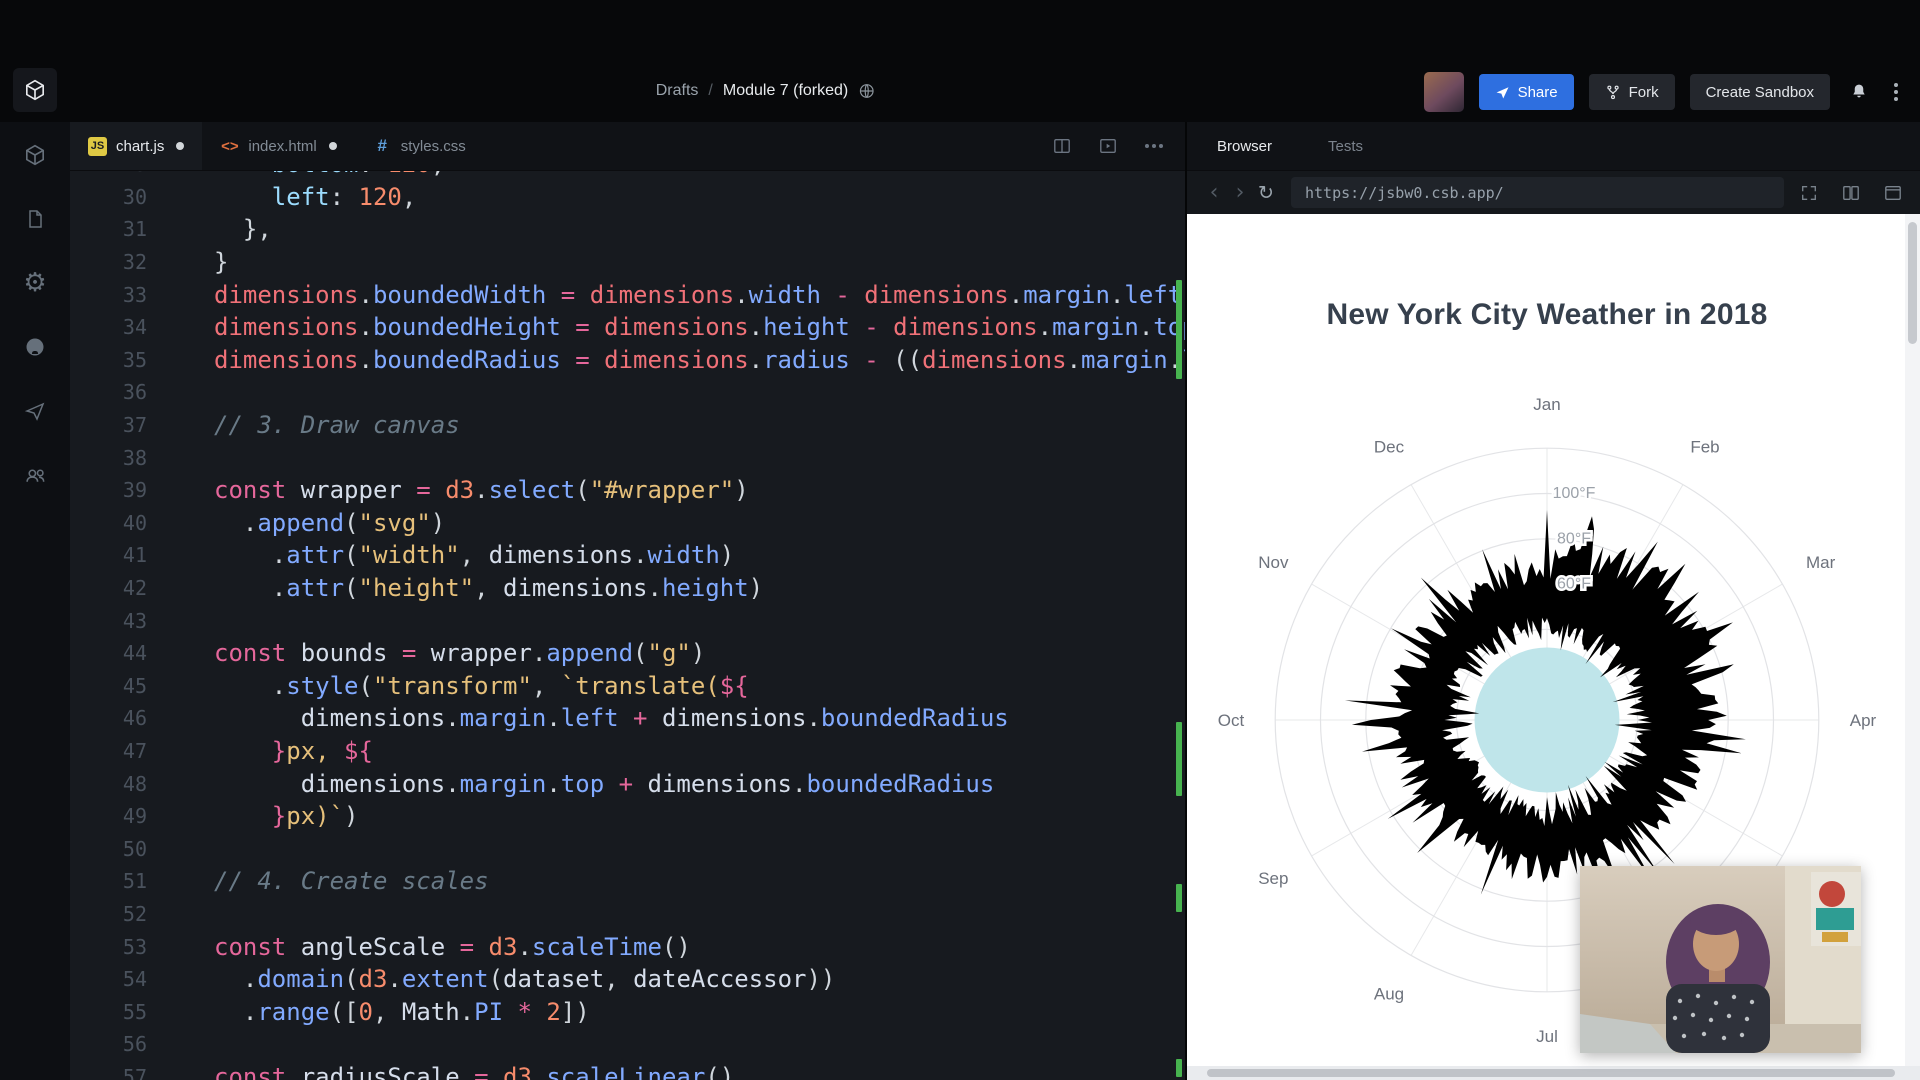  Describe the element at coordinates (1273, 878) in the screenshot. I see `month-label: Sep` at that location.